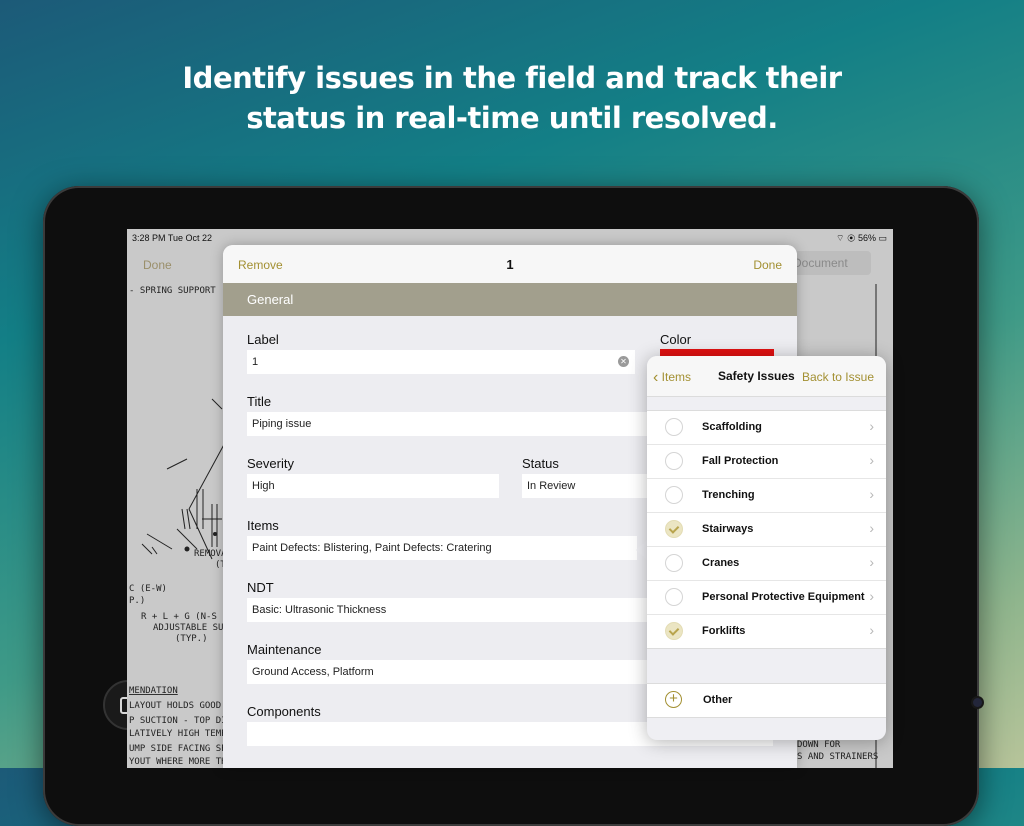 The width and height of the screenshot is (1024, 826). Describe the element at coordinates (977, 702) in the screenshot. I see `camera-dot` at that location.